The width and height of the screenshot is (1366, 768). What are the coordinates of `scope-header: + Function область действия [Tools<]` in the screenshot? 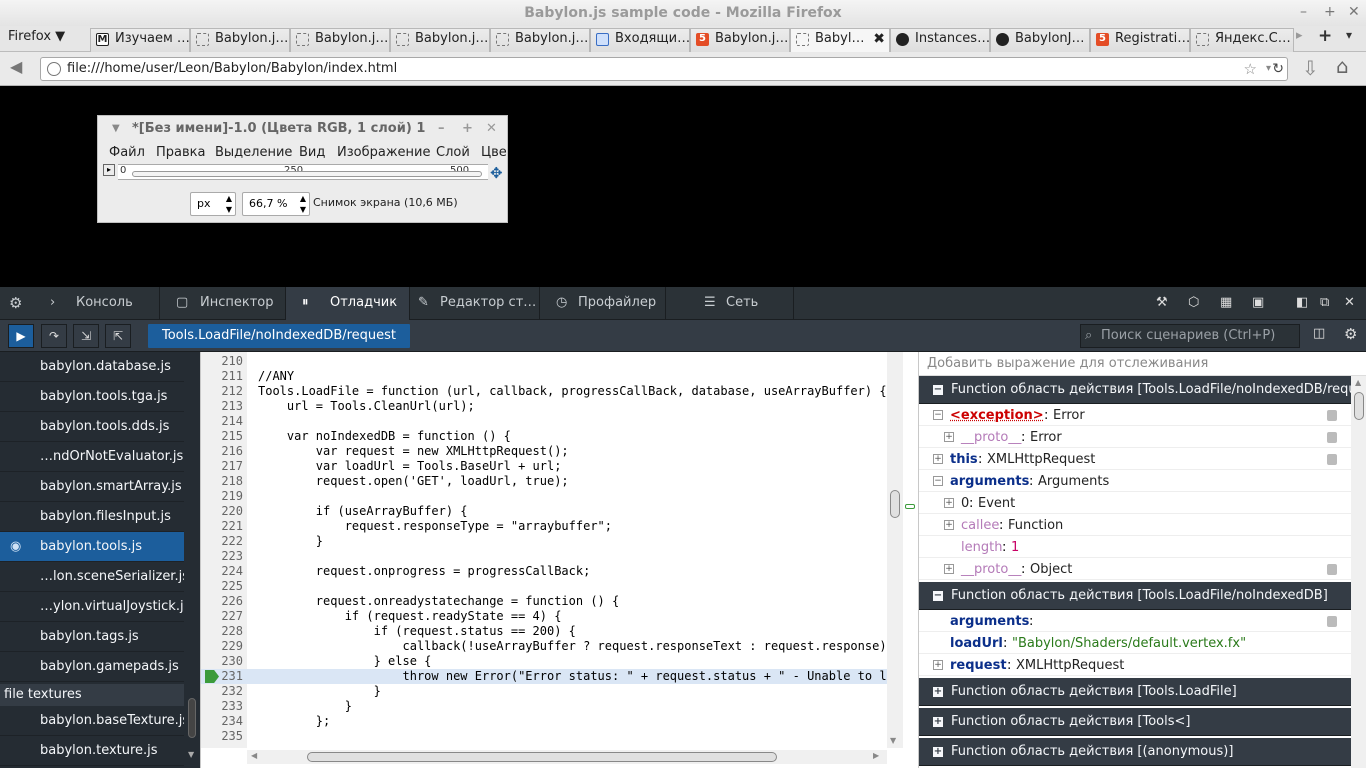 It's located at (1135, 722).